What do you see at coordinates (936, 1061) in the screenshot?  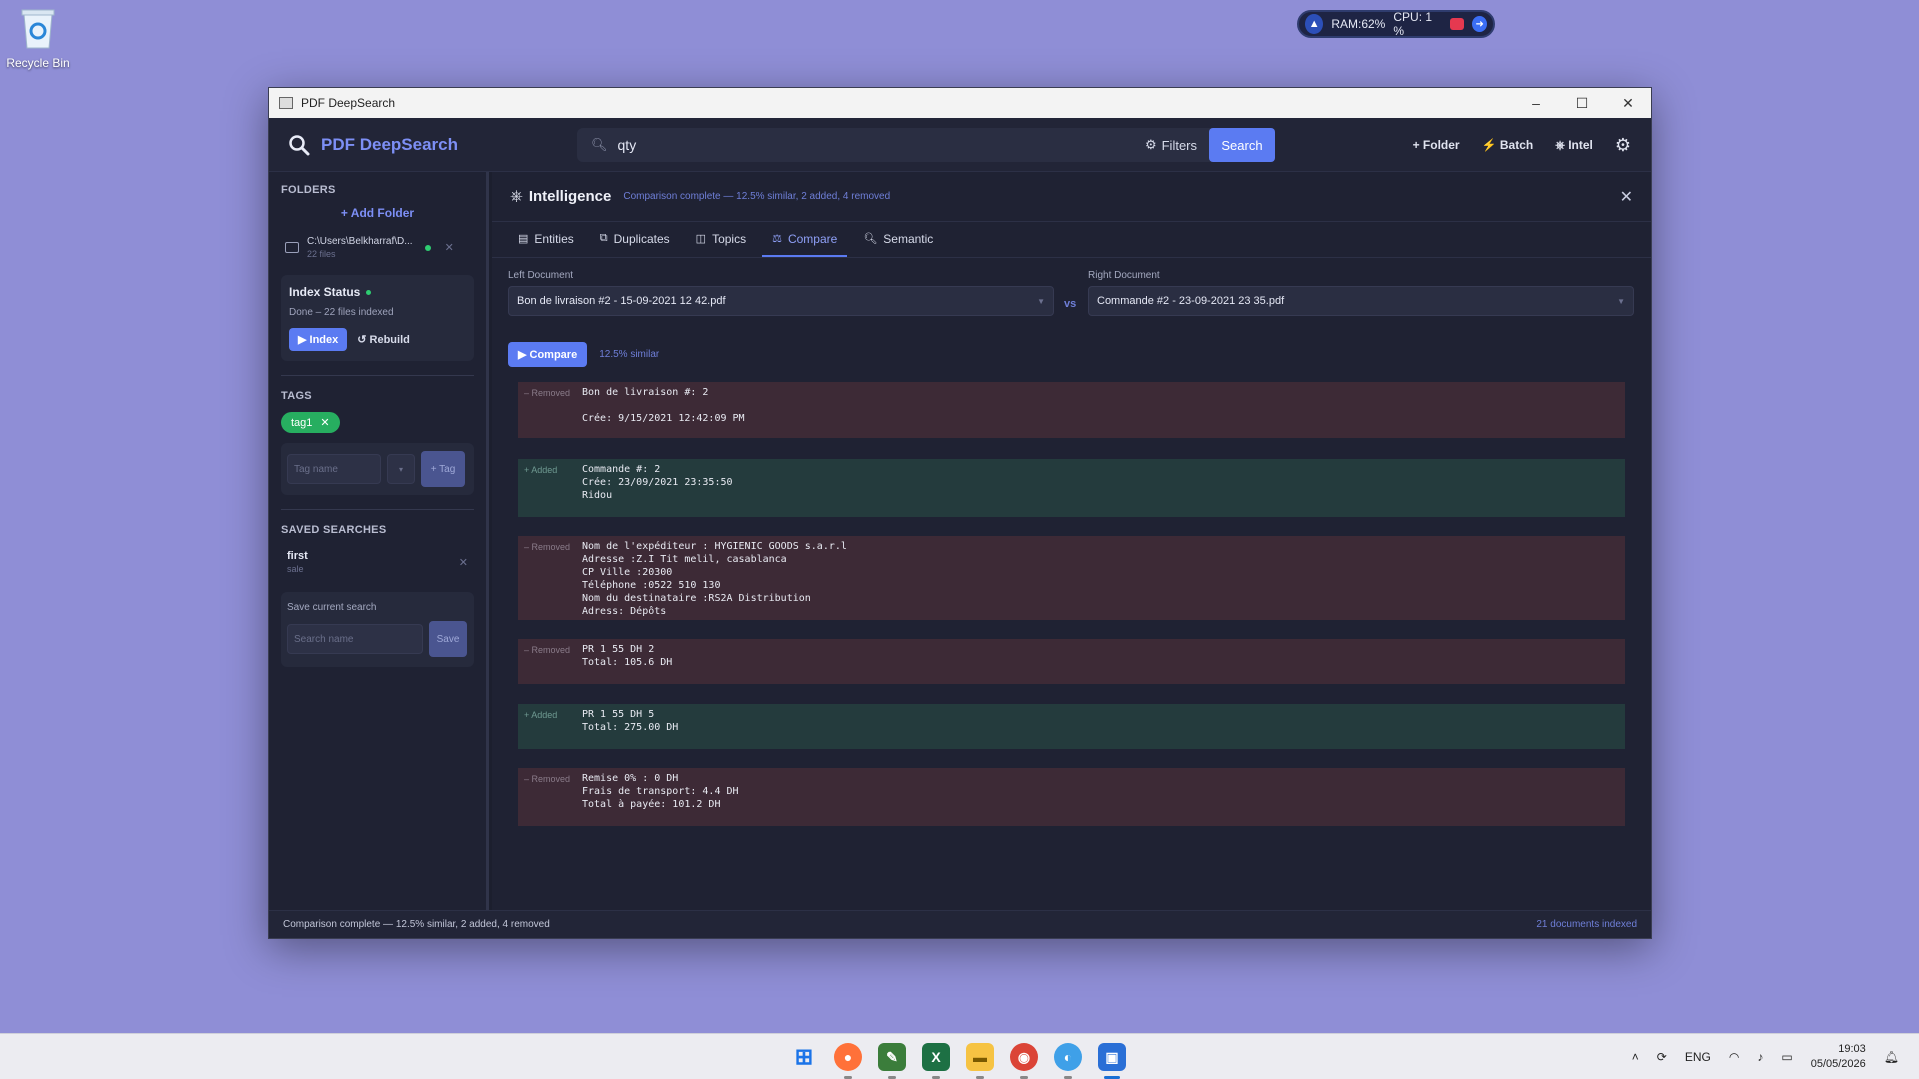 I see `excel-icon: X` at bounding box center [936, 1061].